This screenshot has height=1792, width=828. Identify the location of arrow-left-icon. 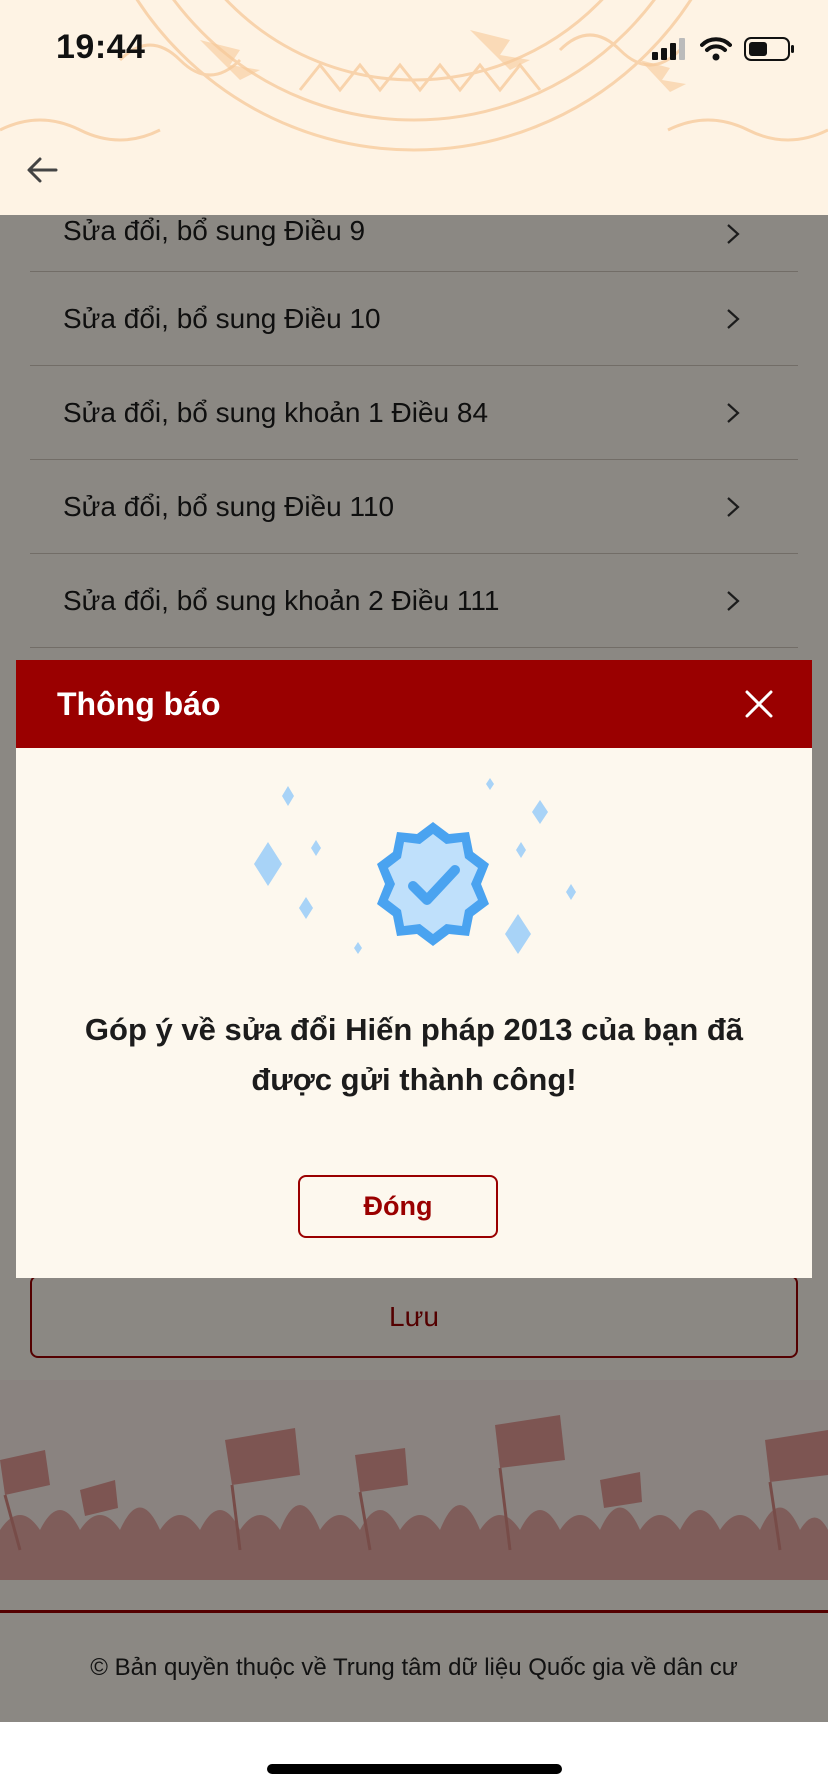
(42, 170).